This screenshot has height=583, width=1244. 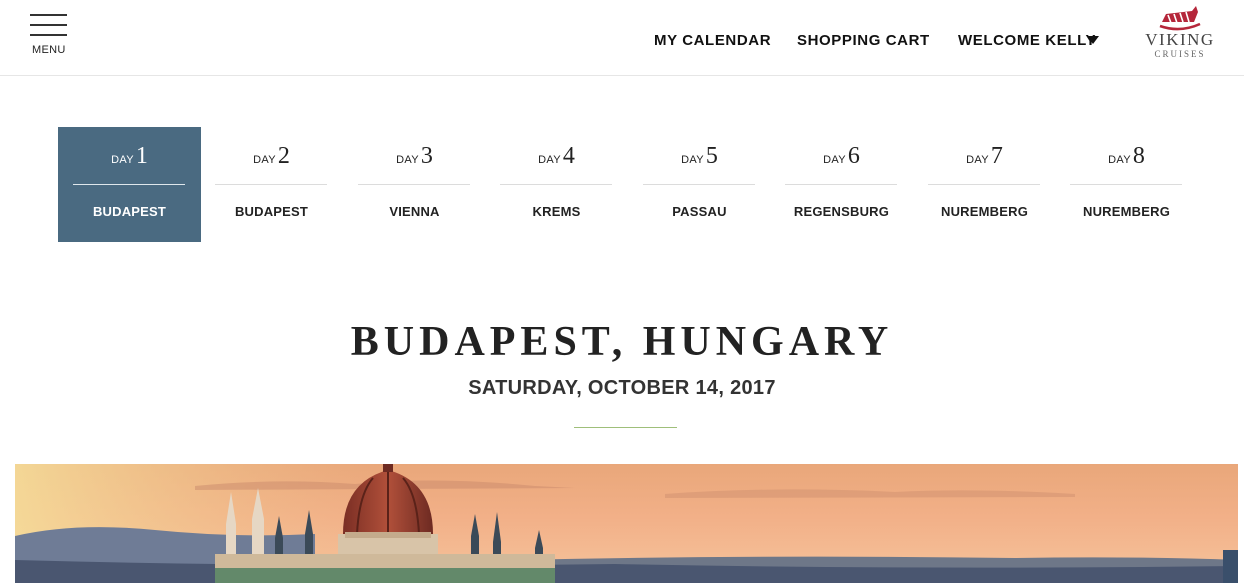 What do you see at coordinates (1093, 40) in the screenshot?
I see `caret-down-icon` at bounding box center [1093, 40].